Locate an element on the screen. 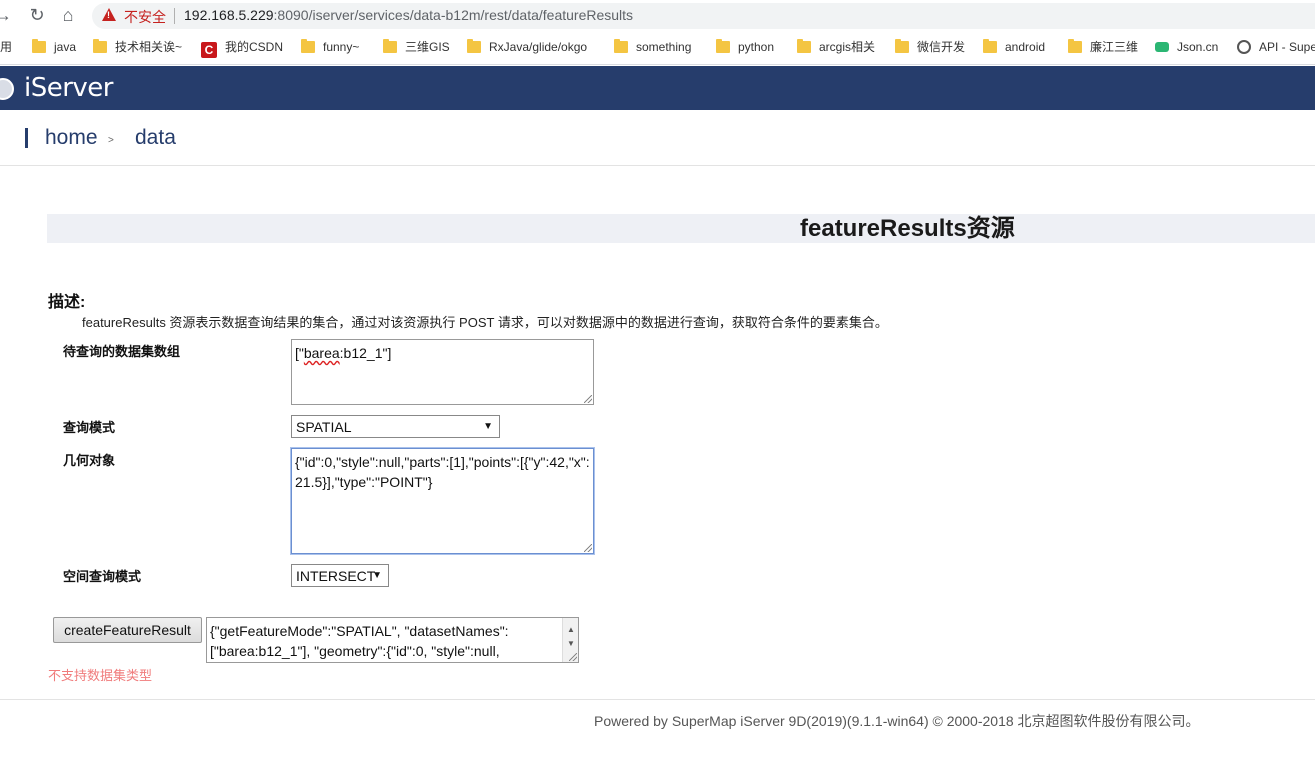 This screenshot has width=1315, height=771. bookmark-label: 三维GIS is located at coordinates (427, 47).